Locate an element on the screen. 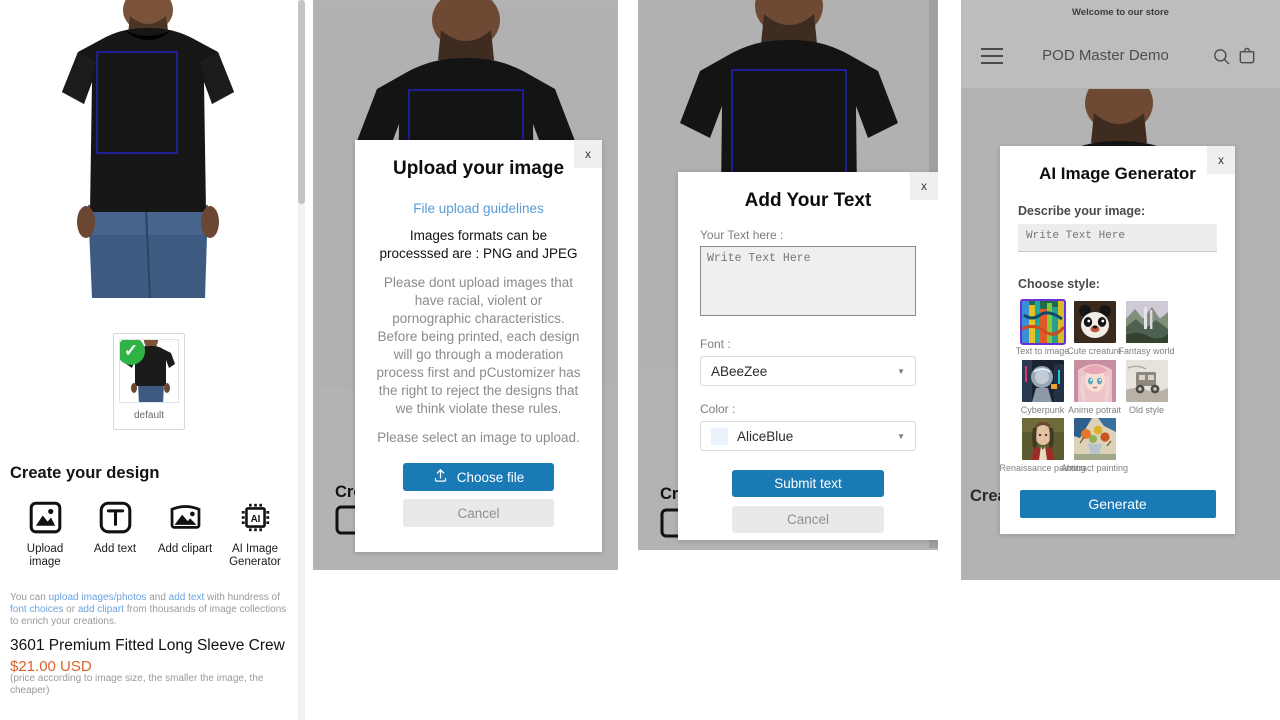 The image size is (1280, 720). style-option-text-to-image: Text to image is located at coordinates (1042, 328).